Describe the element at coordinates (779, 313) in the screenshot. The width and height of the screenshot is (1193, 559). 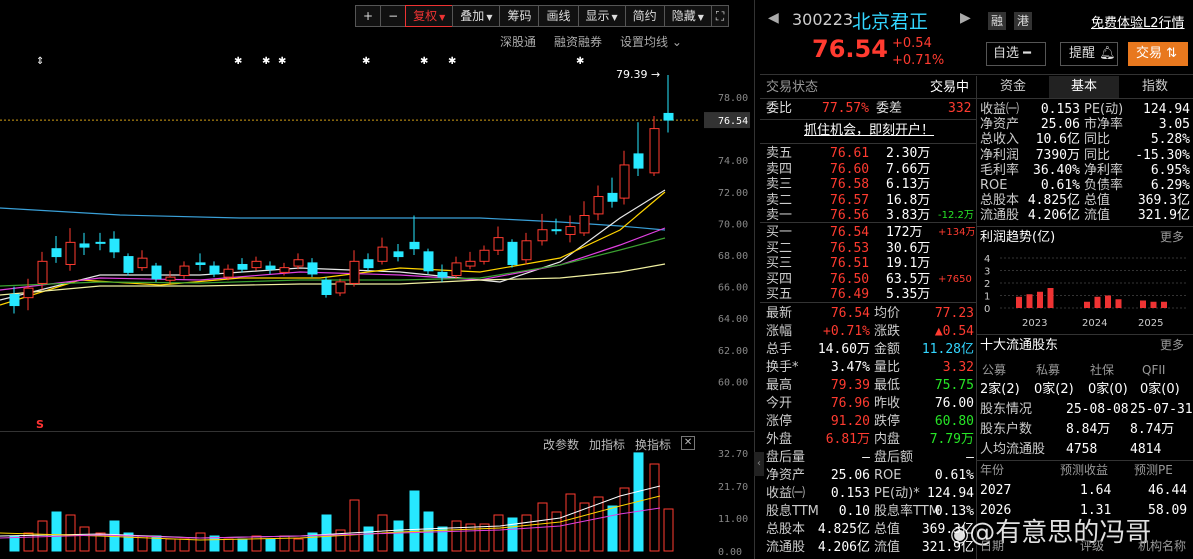
I see `quote-label: 最新` at that location.